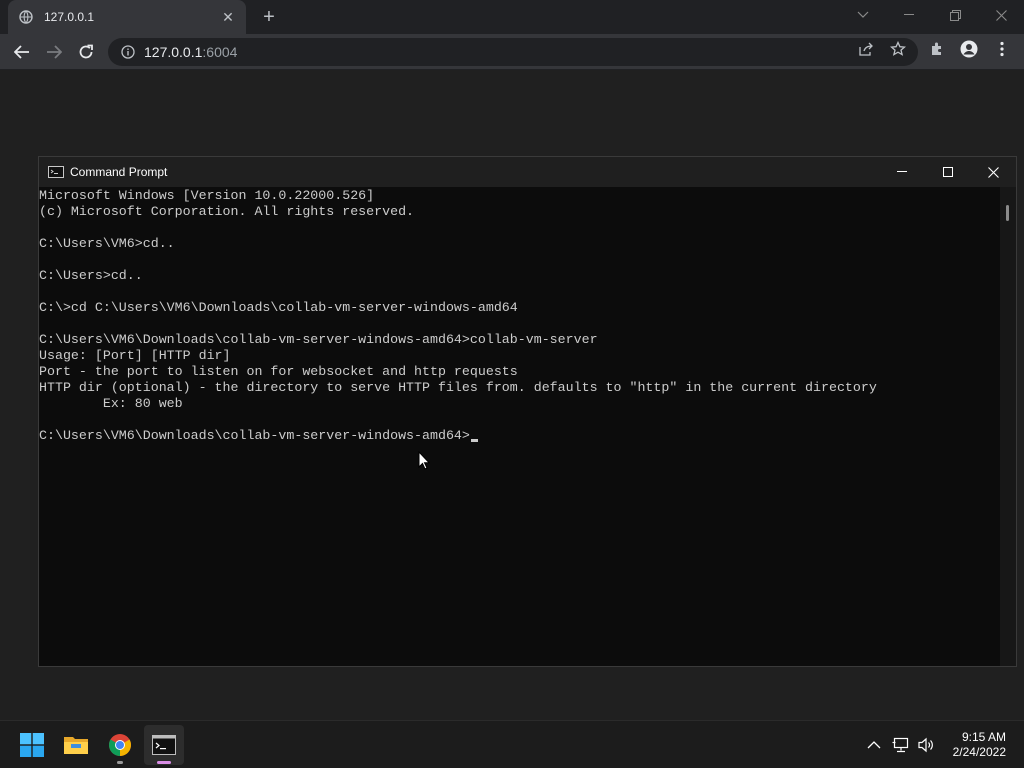 The width and height of the screenshot is (1024, 768). Describe the element at coordinates (863, 15) in the screenshot. I see `tab-search-chevron-icon` at that location.